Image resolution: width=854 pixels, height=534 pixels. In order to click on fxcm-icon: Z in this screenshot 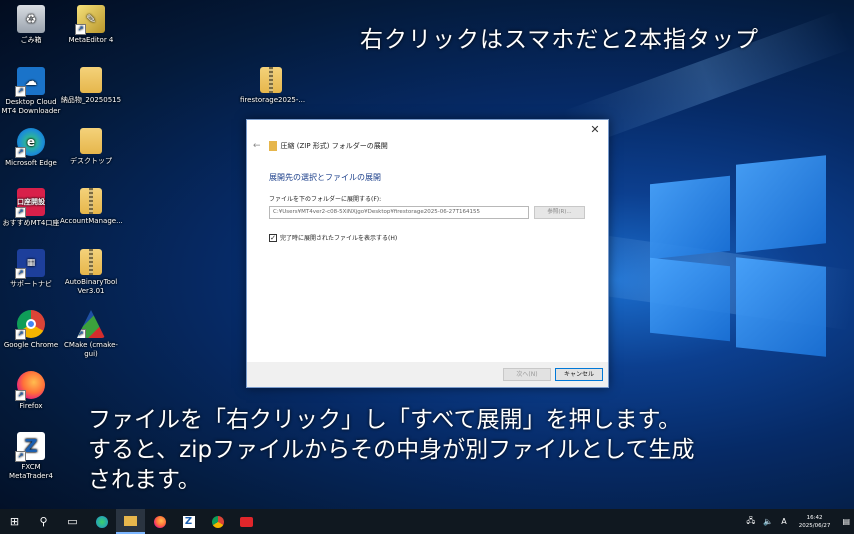, I will do `click(30, 447)`.